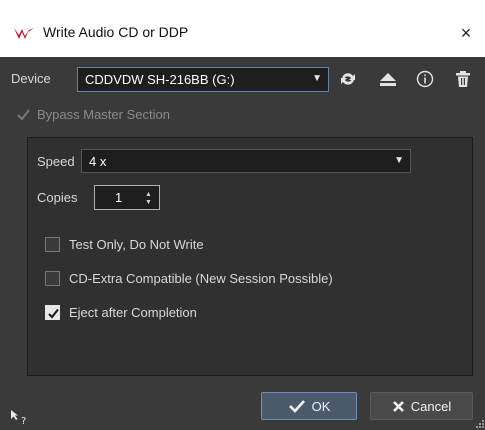 This screenshot has height=430, width=485. I want to click on copies-label: Copies, so click(57, 197).